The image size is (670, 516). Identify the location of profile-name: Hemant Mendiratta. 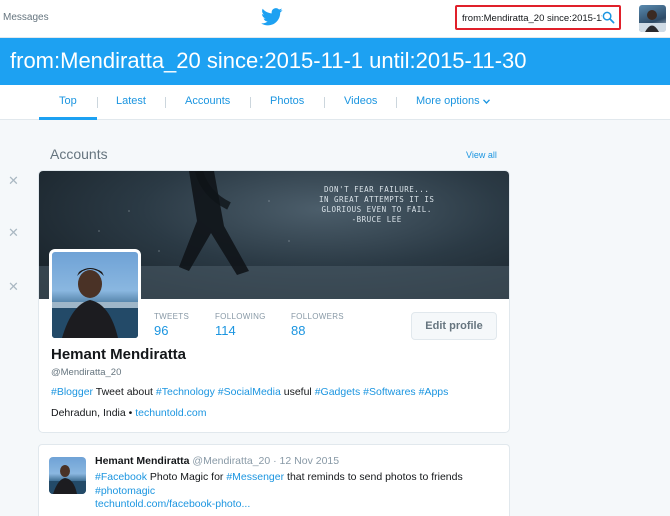
(118, 354).